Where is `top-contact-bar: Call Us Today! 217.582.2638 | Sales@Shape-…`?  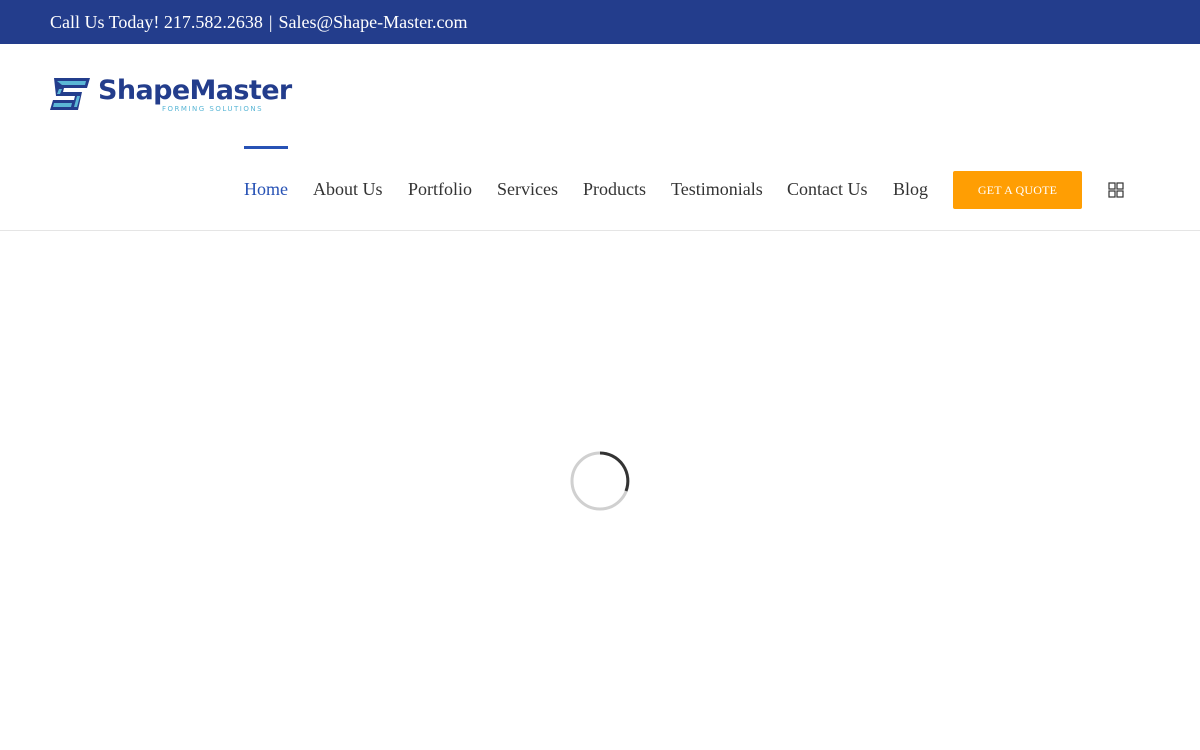 top-contact-bar: Call Us Today! 217.582.2638 | Sales@Shape-… is located at coordinates (600, 22).